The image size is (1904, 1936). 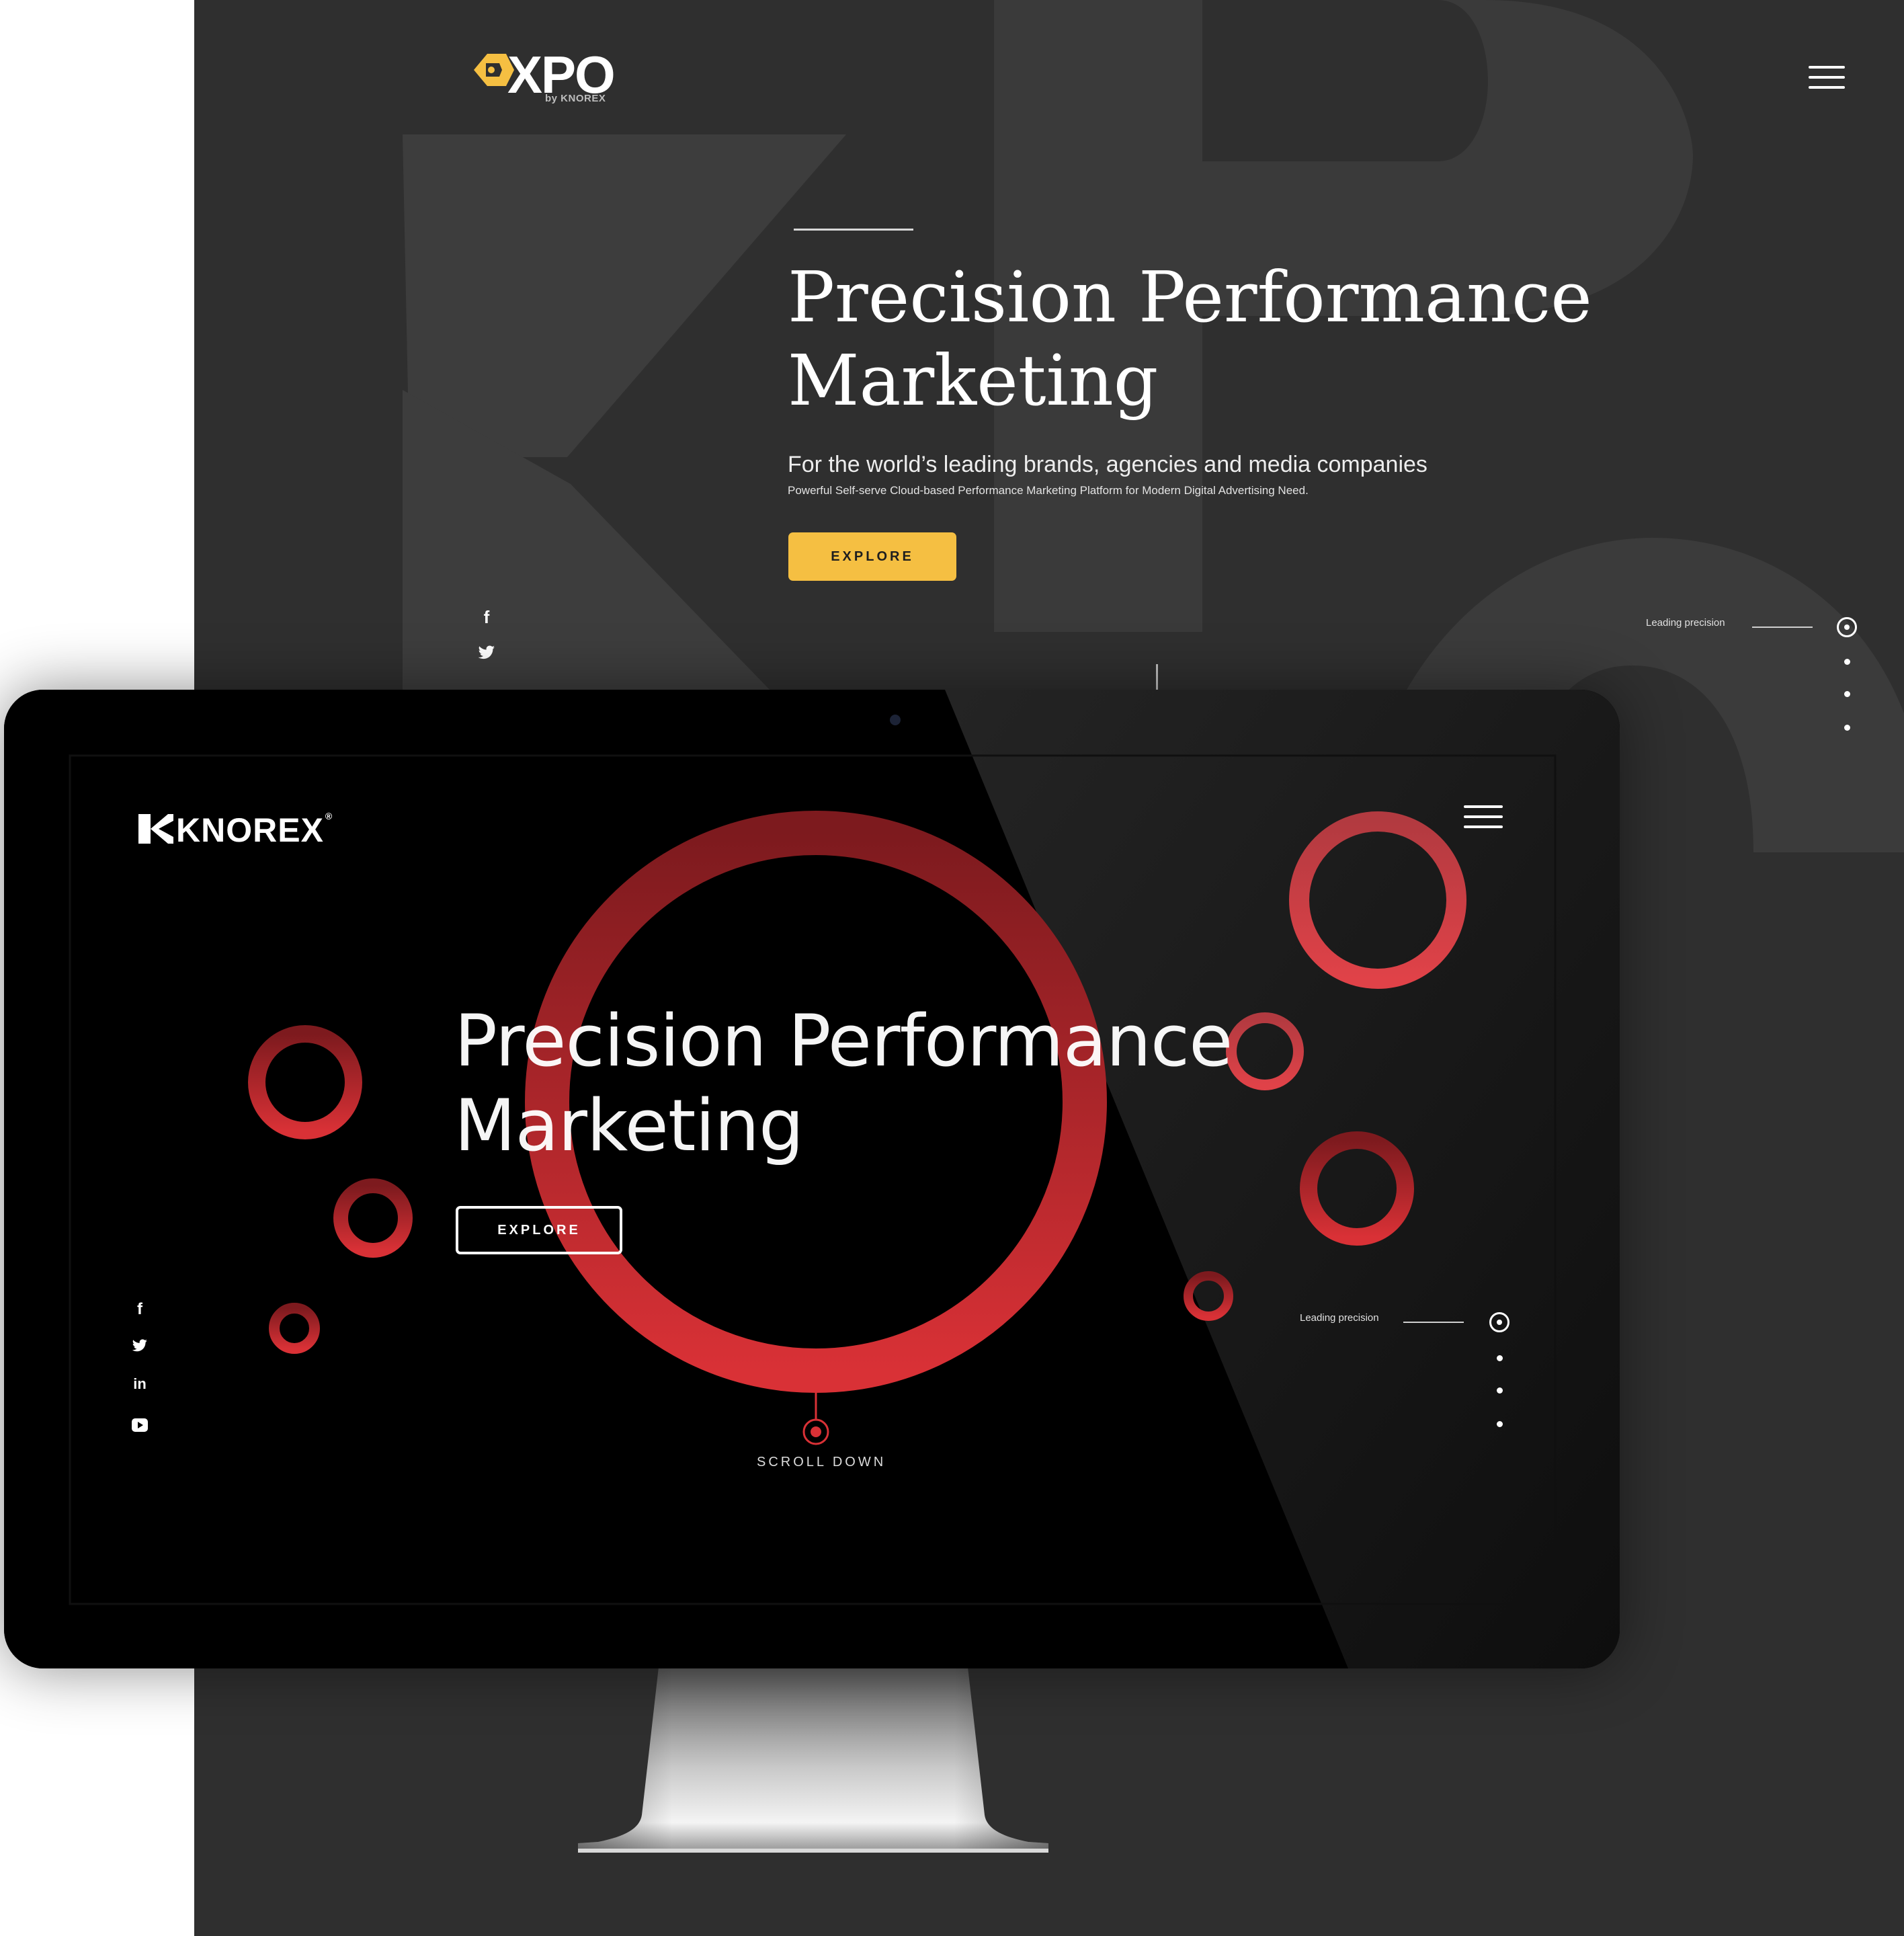 I want to click on knorex-hamburger-menu-icon, so click(x=1483, y=816).